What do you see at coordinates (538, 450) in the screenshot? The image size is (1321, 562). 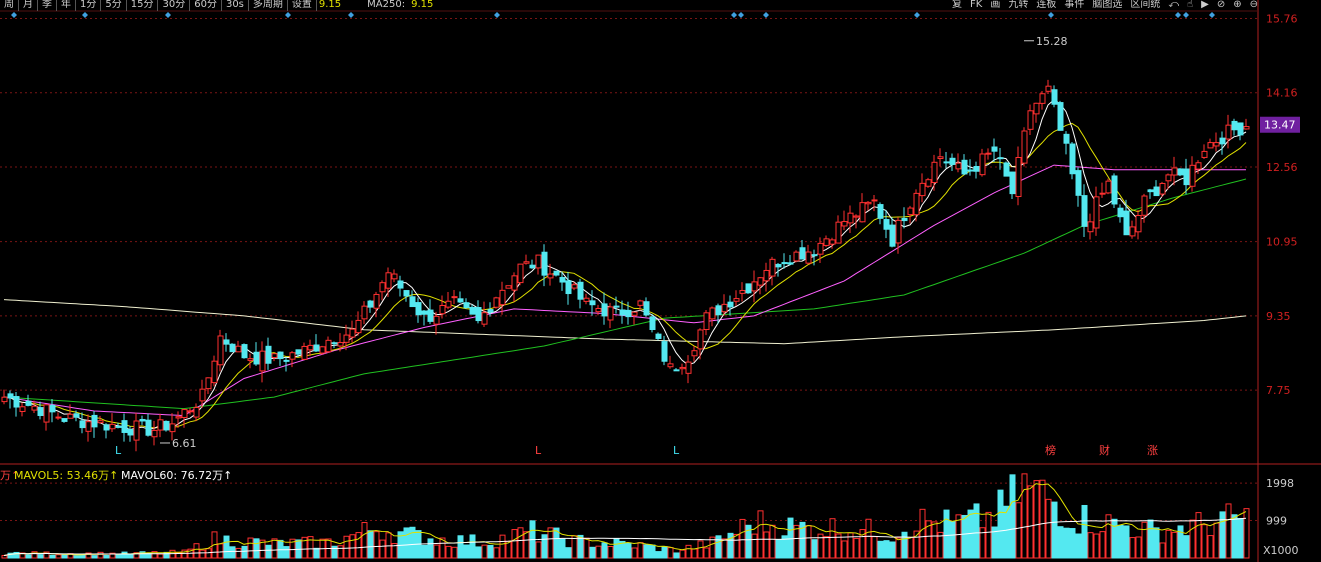 I see `signal-marker: L` at bounding box center [538, 450].